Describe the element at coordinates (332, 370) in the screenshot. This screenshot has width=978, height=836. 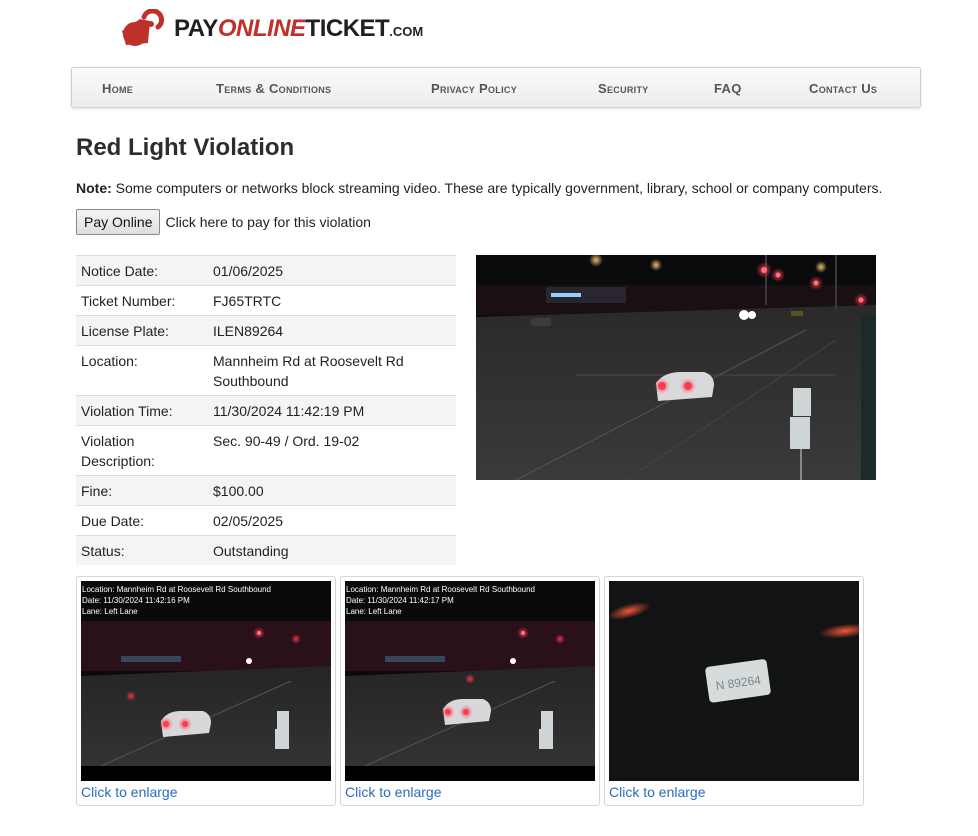
I see `detail-value: Mannheim Rd at Roosevelt Rd Southbound` at that location.